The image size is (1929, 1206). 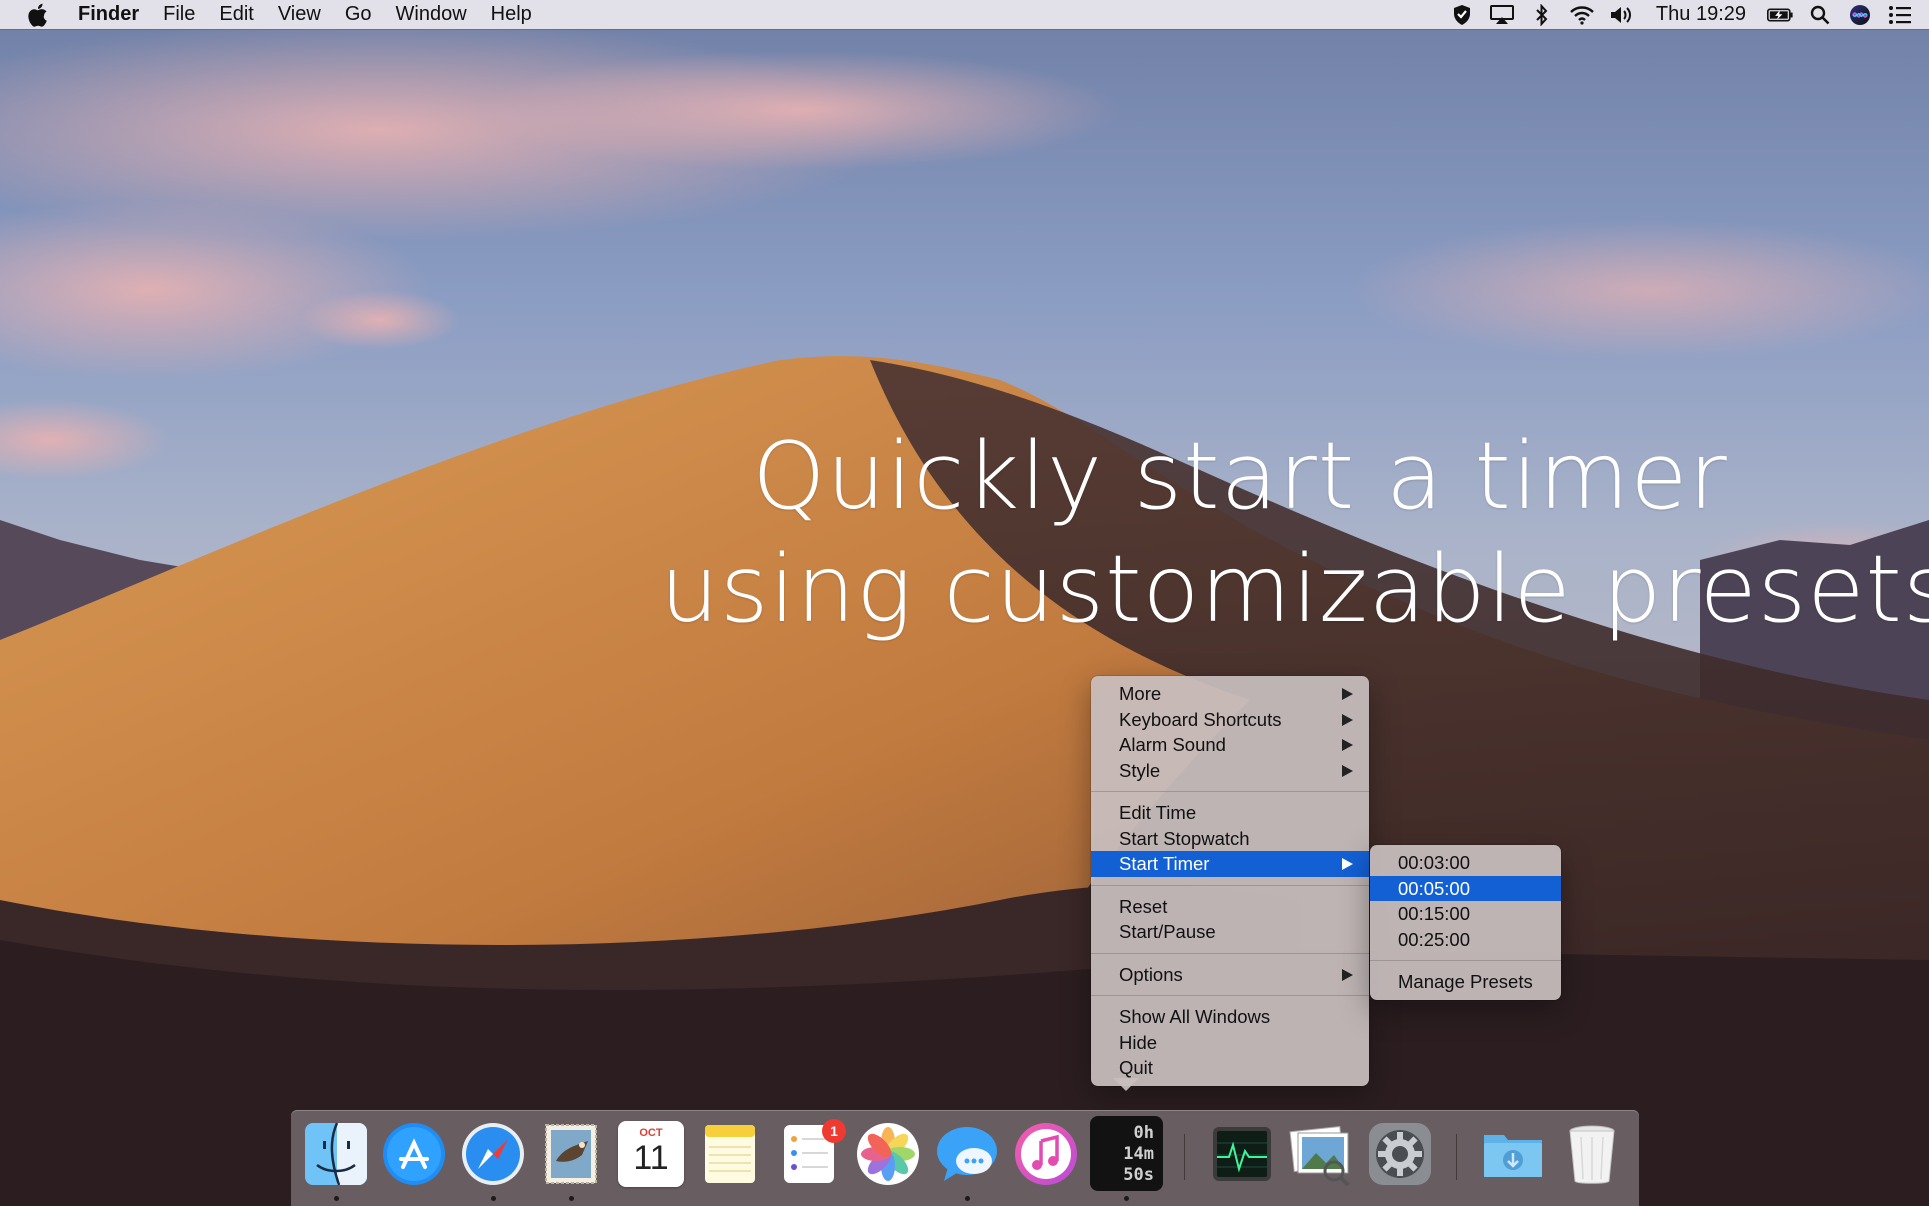 I want to click on preset-item: 00:15:00, so click(x=1465, y=914).